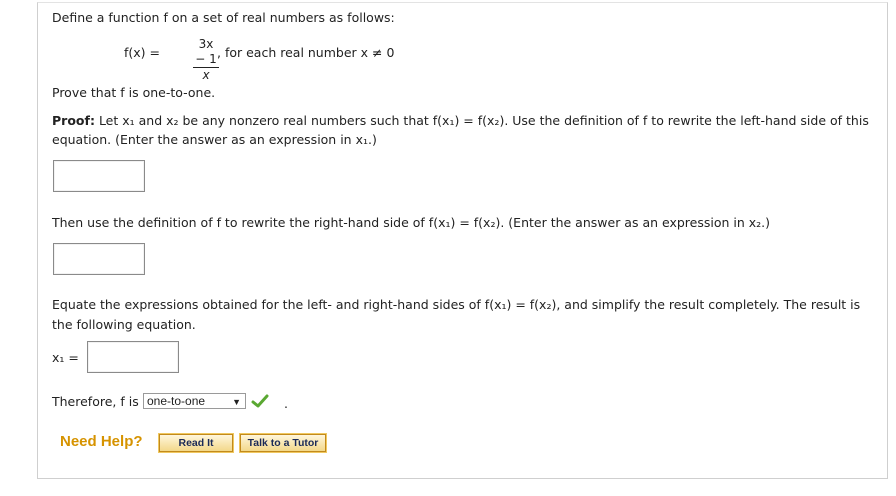 The image size is (896, 496). What do you see at coordinates (142, 52) in the screenshot?
I see `formula-lhs: f(x) =` at bounding box center [142, 52].